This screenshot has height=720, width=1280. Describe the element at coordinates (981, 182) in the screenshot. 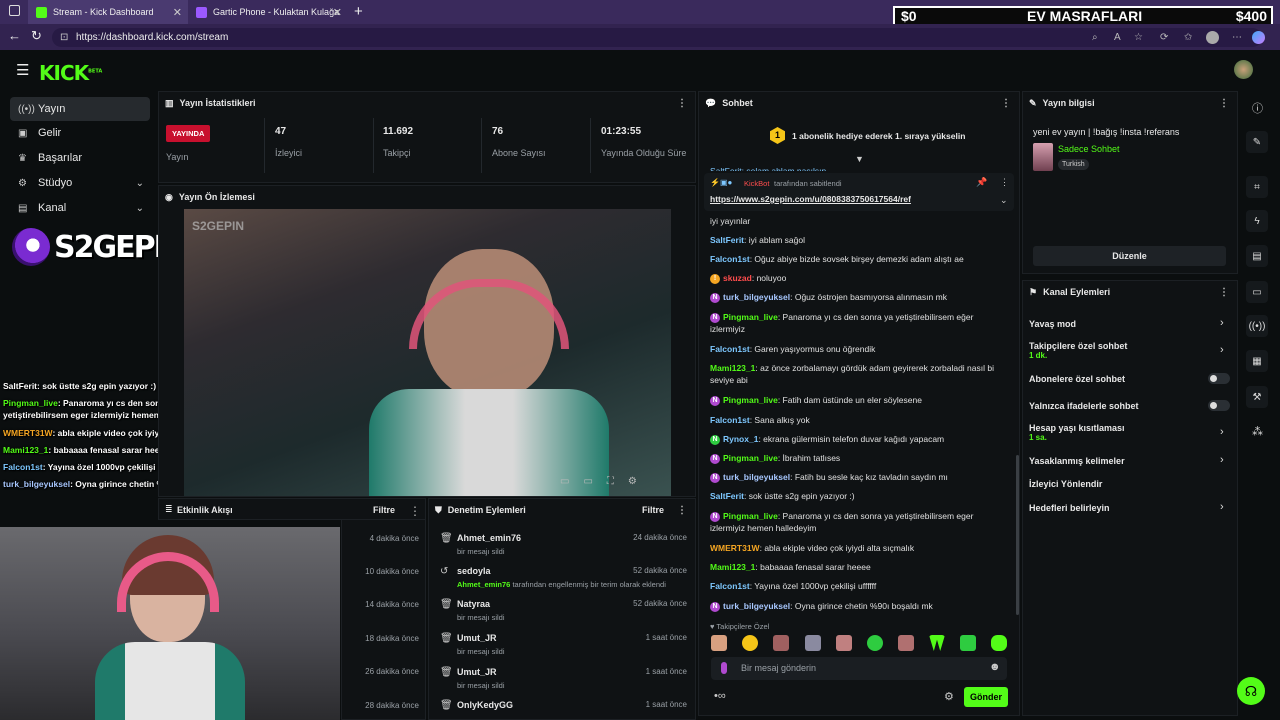

I see `pin-icon: 📌` at that location.